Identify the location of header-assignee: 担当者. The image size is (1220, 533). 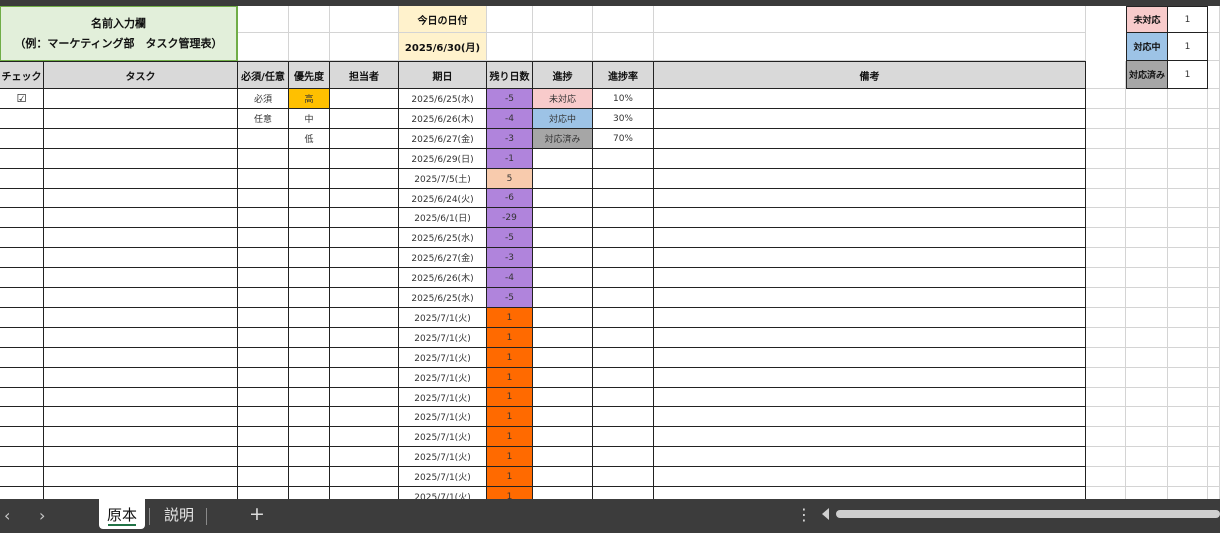
(364, 75).